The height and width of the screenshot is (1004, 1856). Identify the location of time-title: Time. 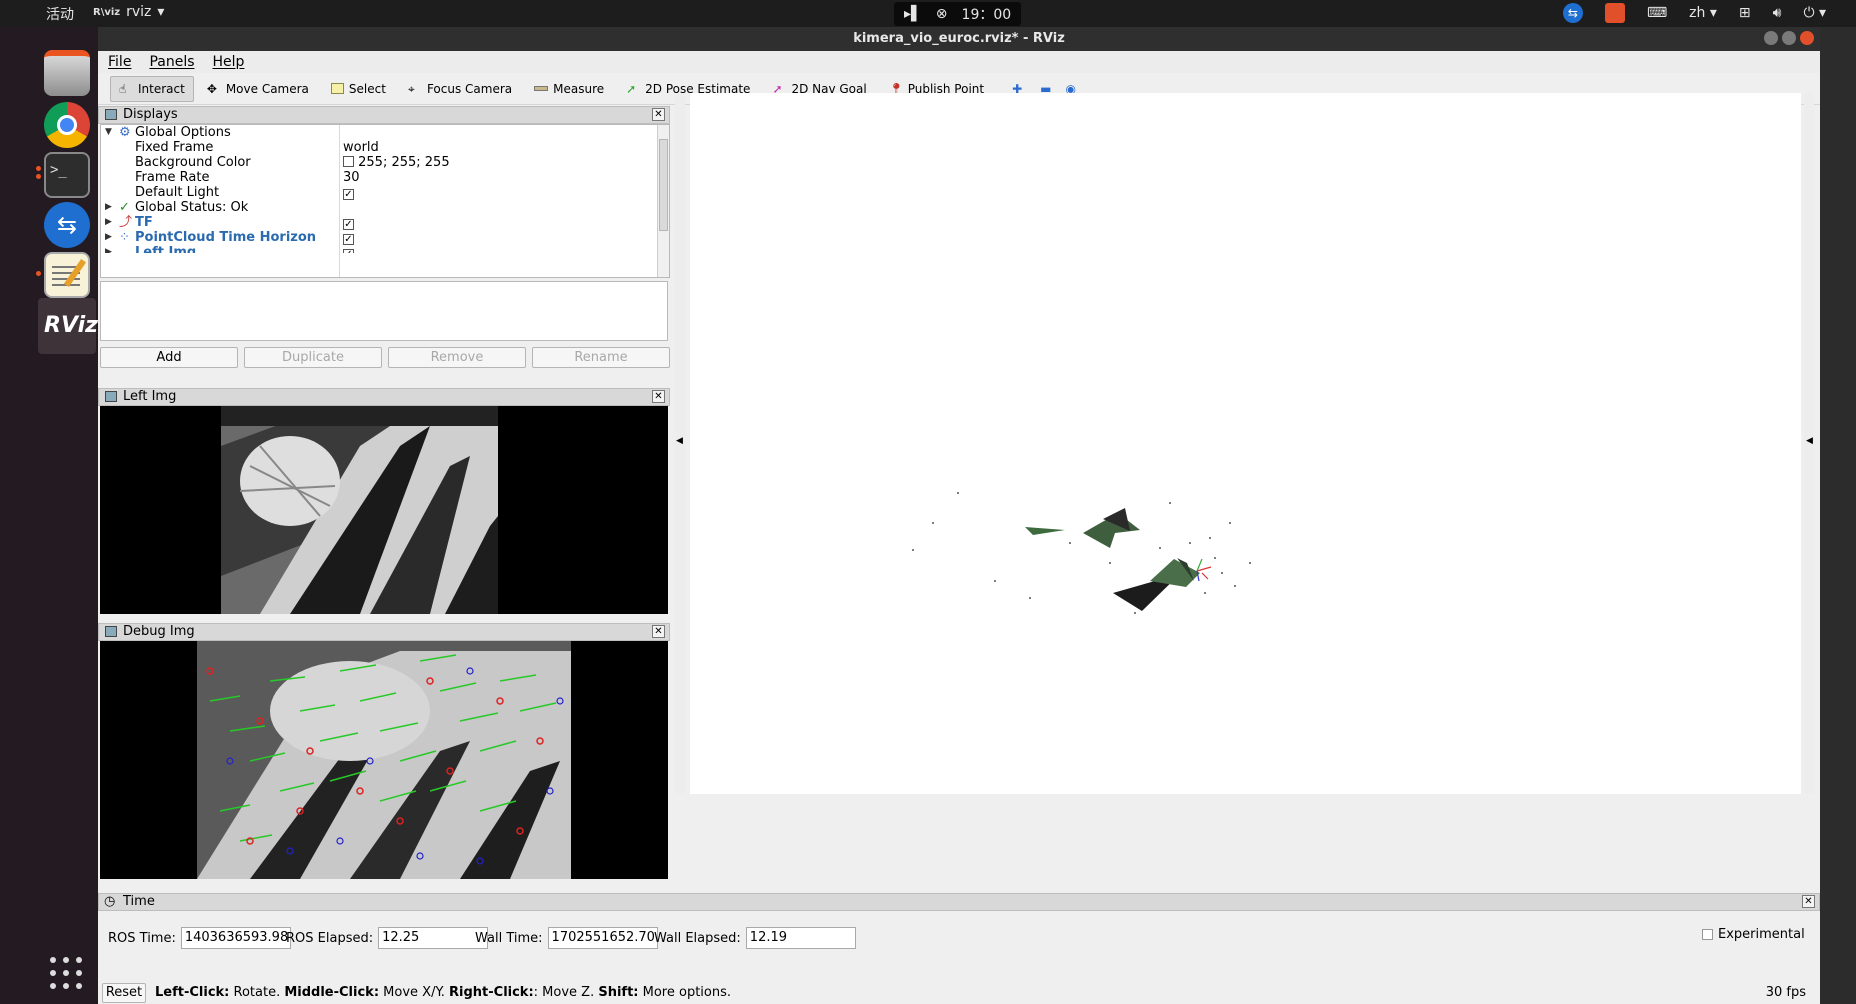
(139, 901).